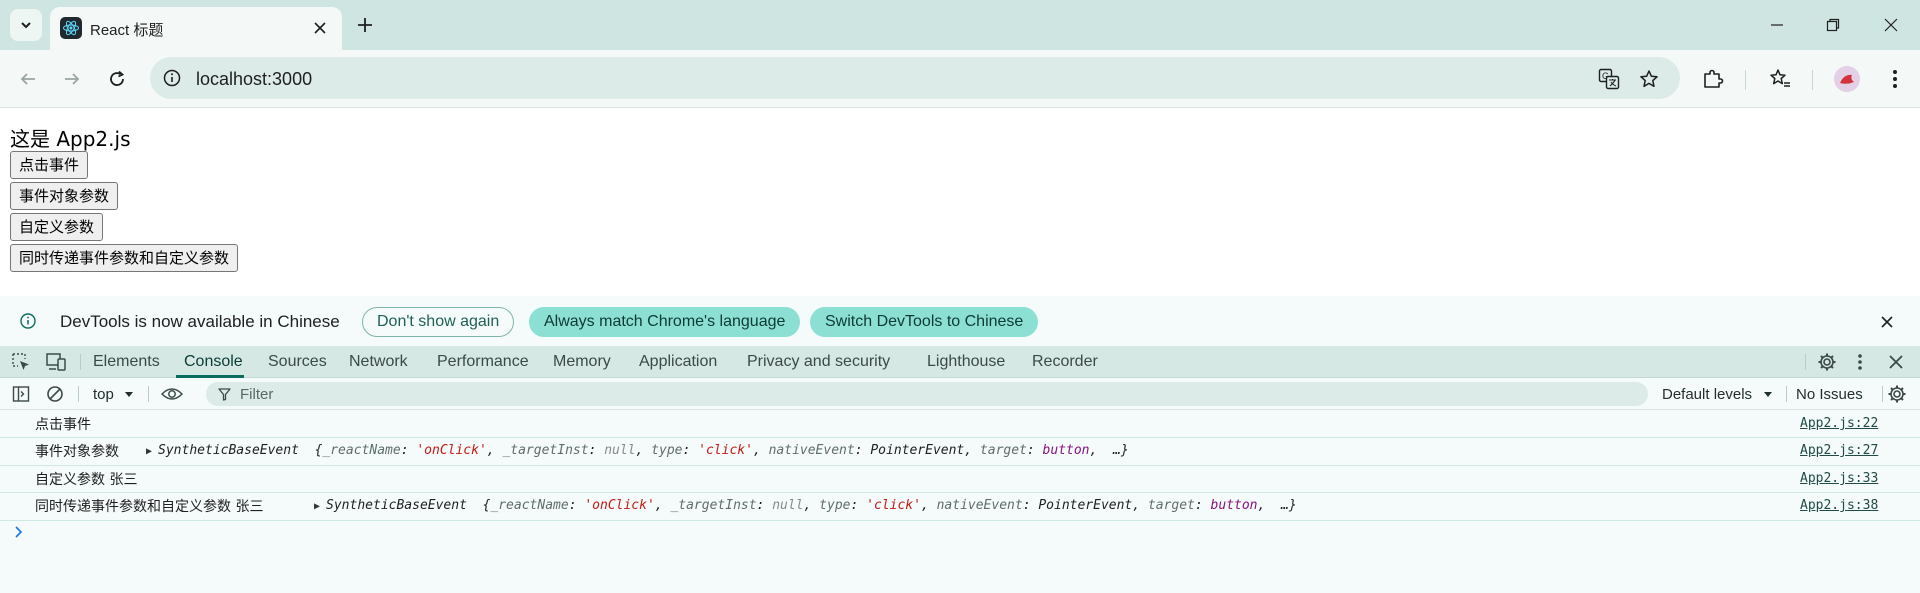  Describe the element at coordinates (1887, 322) in the screenshot. I see `infobar-close-button` at that location.